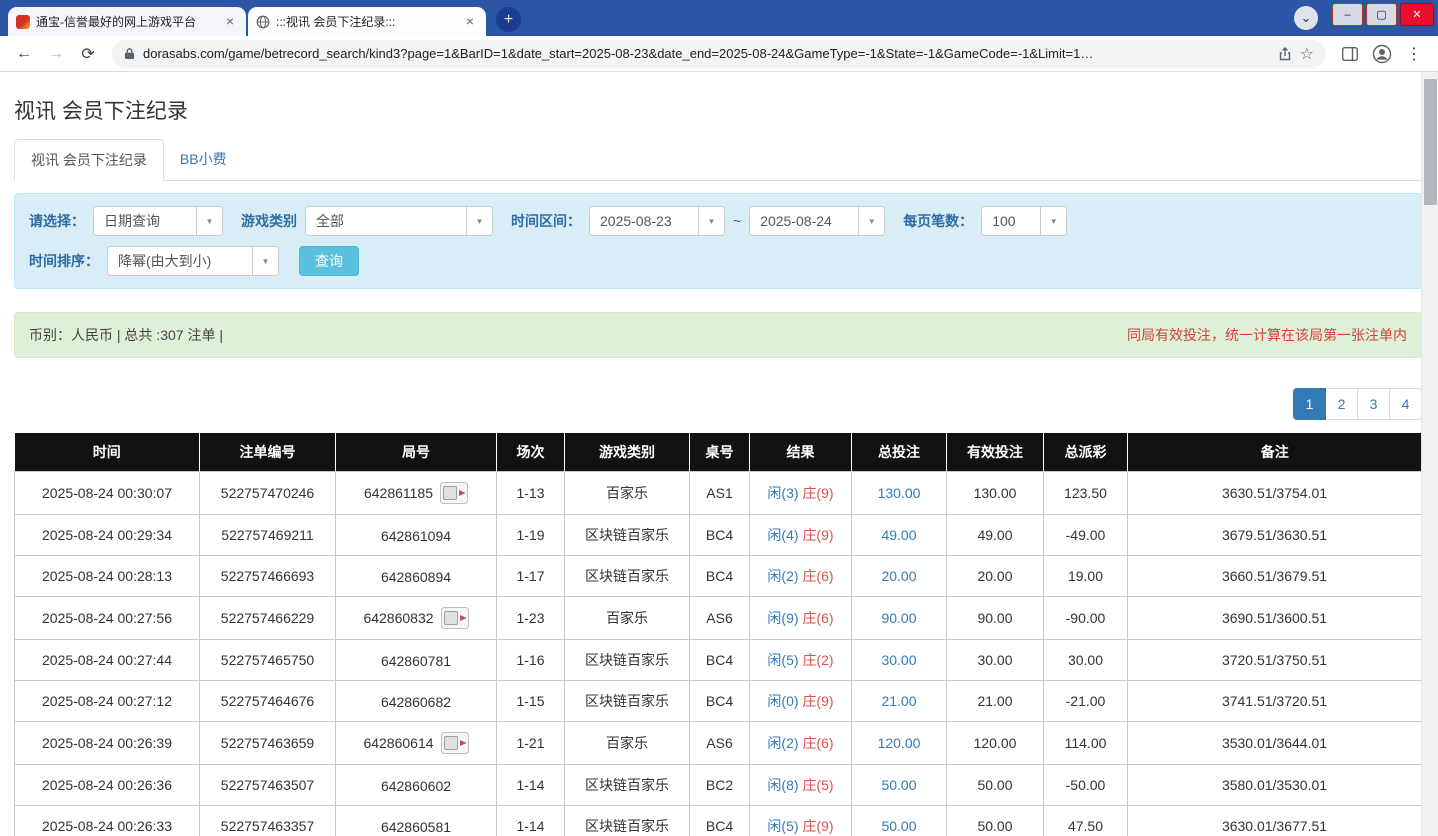 The image size is (1438, 836). What do you see at coordinates (107, 743) in the screenshot?
I see `cell-time: 2025-08-24 00:26:39` at bounding box center [107, 743].